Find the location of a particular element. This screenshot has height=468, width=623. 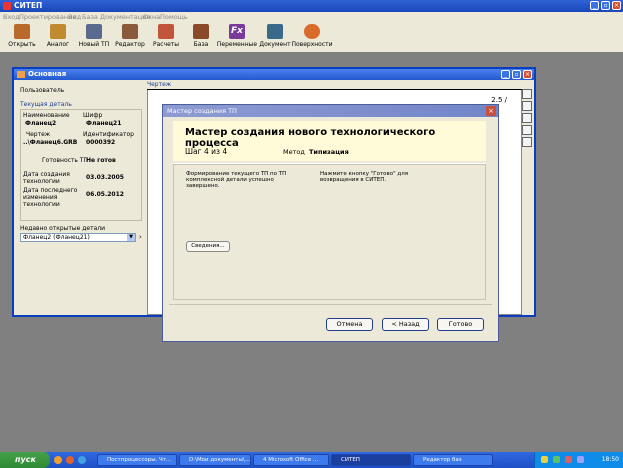

user-label: Пользователь is located at coordinates (42, 90).